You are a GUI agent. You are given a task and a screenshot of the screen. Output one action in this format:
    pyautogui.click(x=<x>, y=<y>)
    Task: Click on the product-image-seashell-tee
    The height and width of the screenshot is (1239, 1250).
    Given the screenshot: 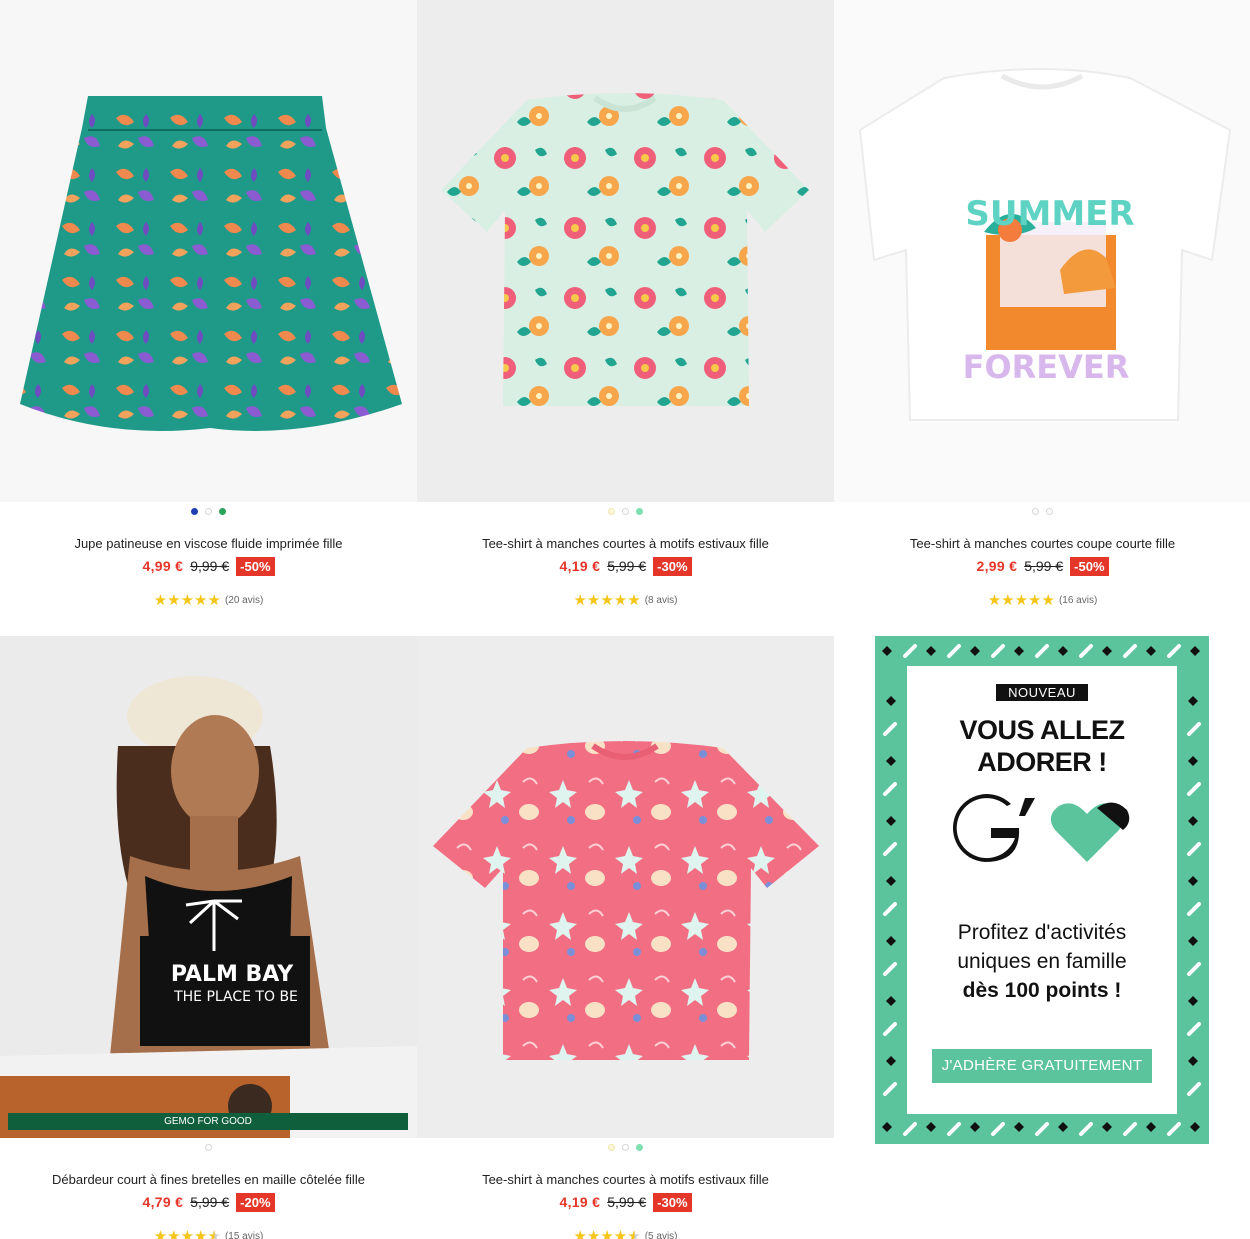 What is the action you would take?
    pyautogui.click(x=625, y=887)
    